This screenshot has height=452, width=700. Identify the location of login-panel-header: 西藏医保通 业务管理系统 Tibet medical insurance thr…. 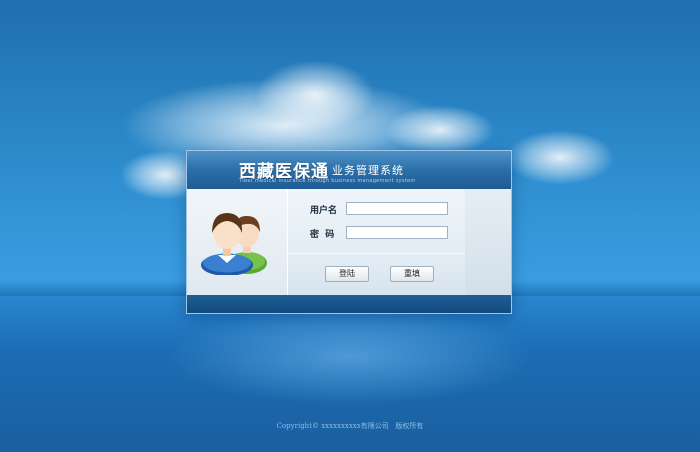
(349, 170).